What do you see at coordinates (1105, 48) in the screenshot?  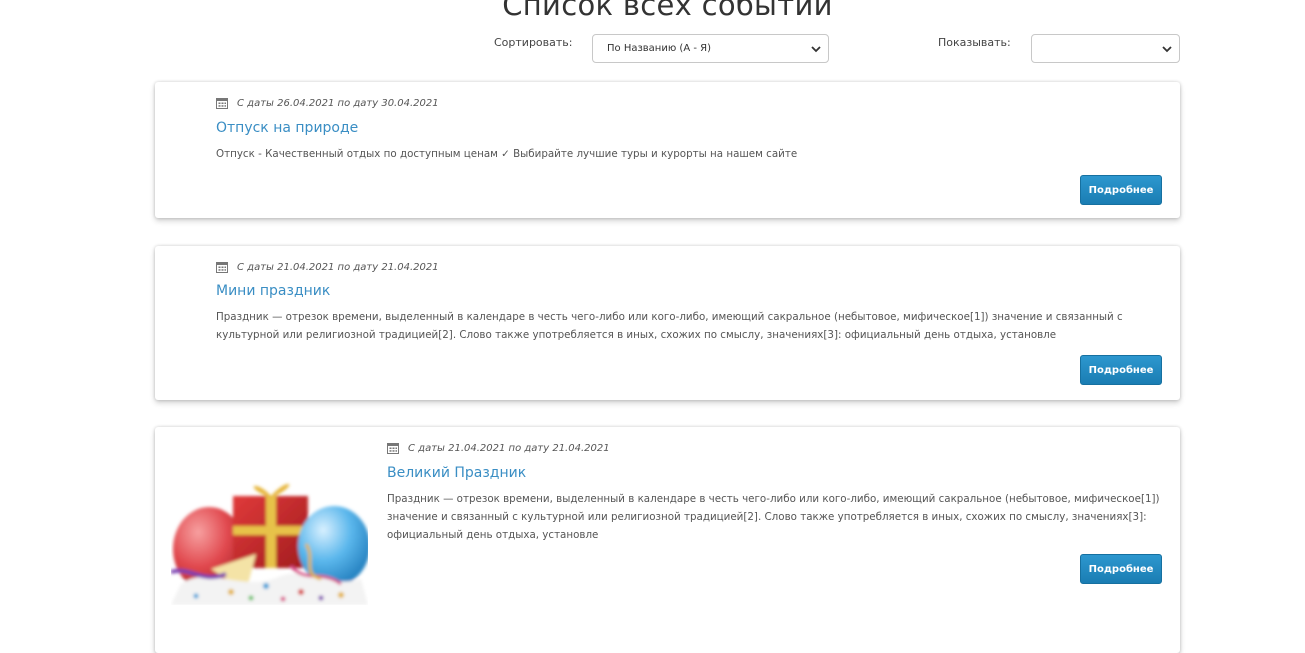 I see `show-select` at bounding box center [1105, 48].